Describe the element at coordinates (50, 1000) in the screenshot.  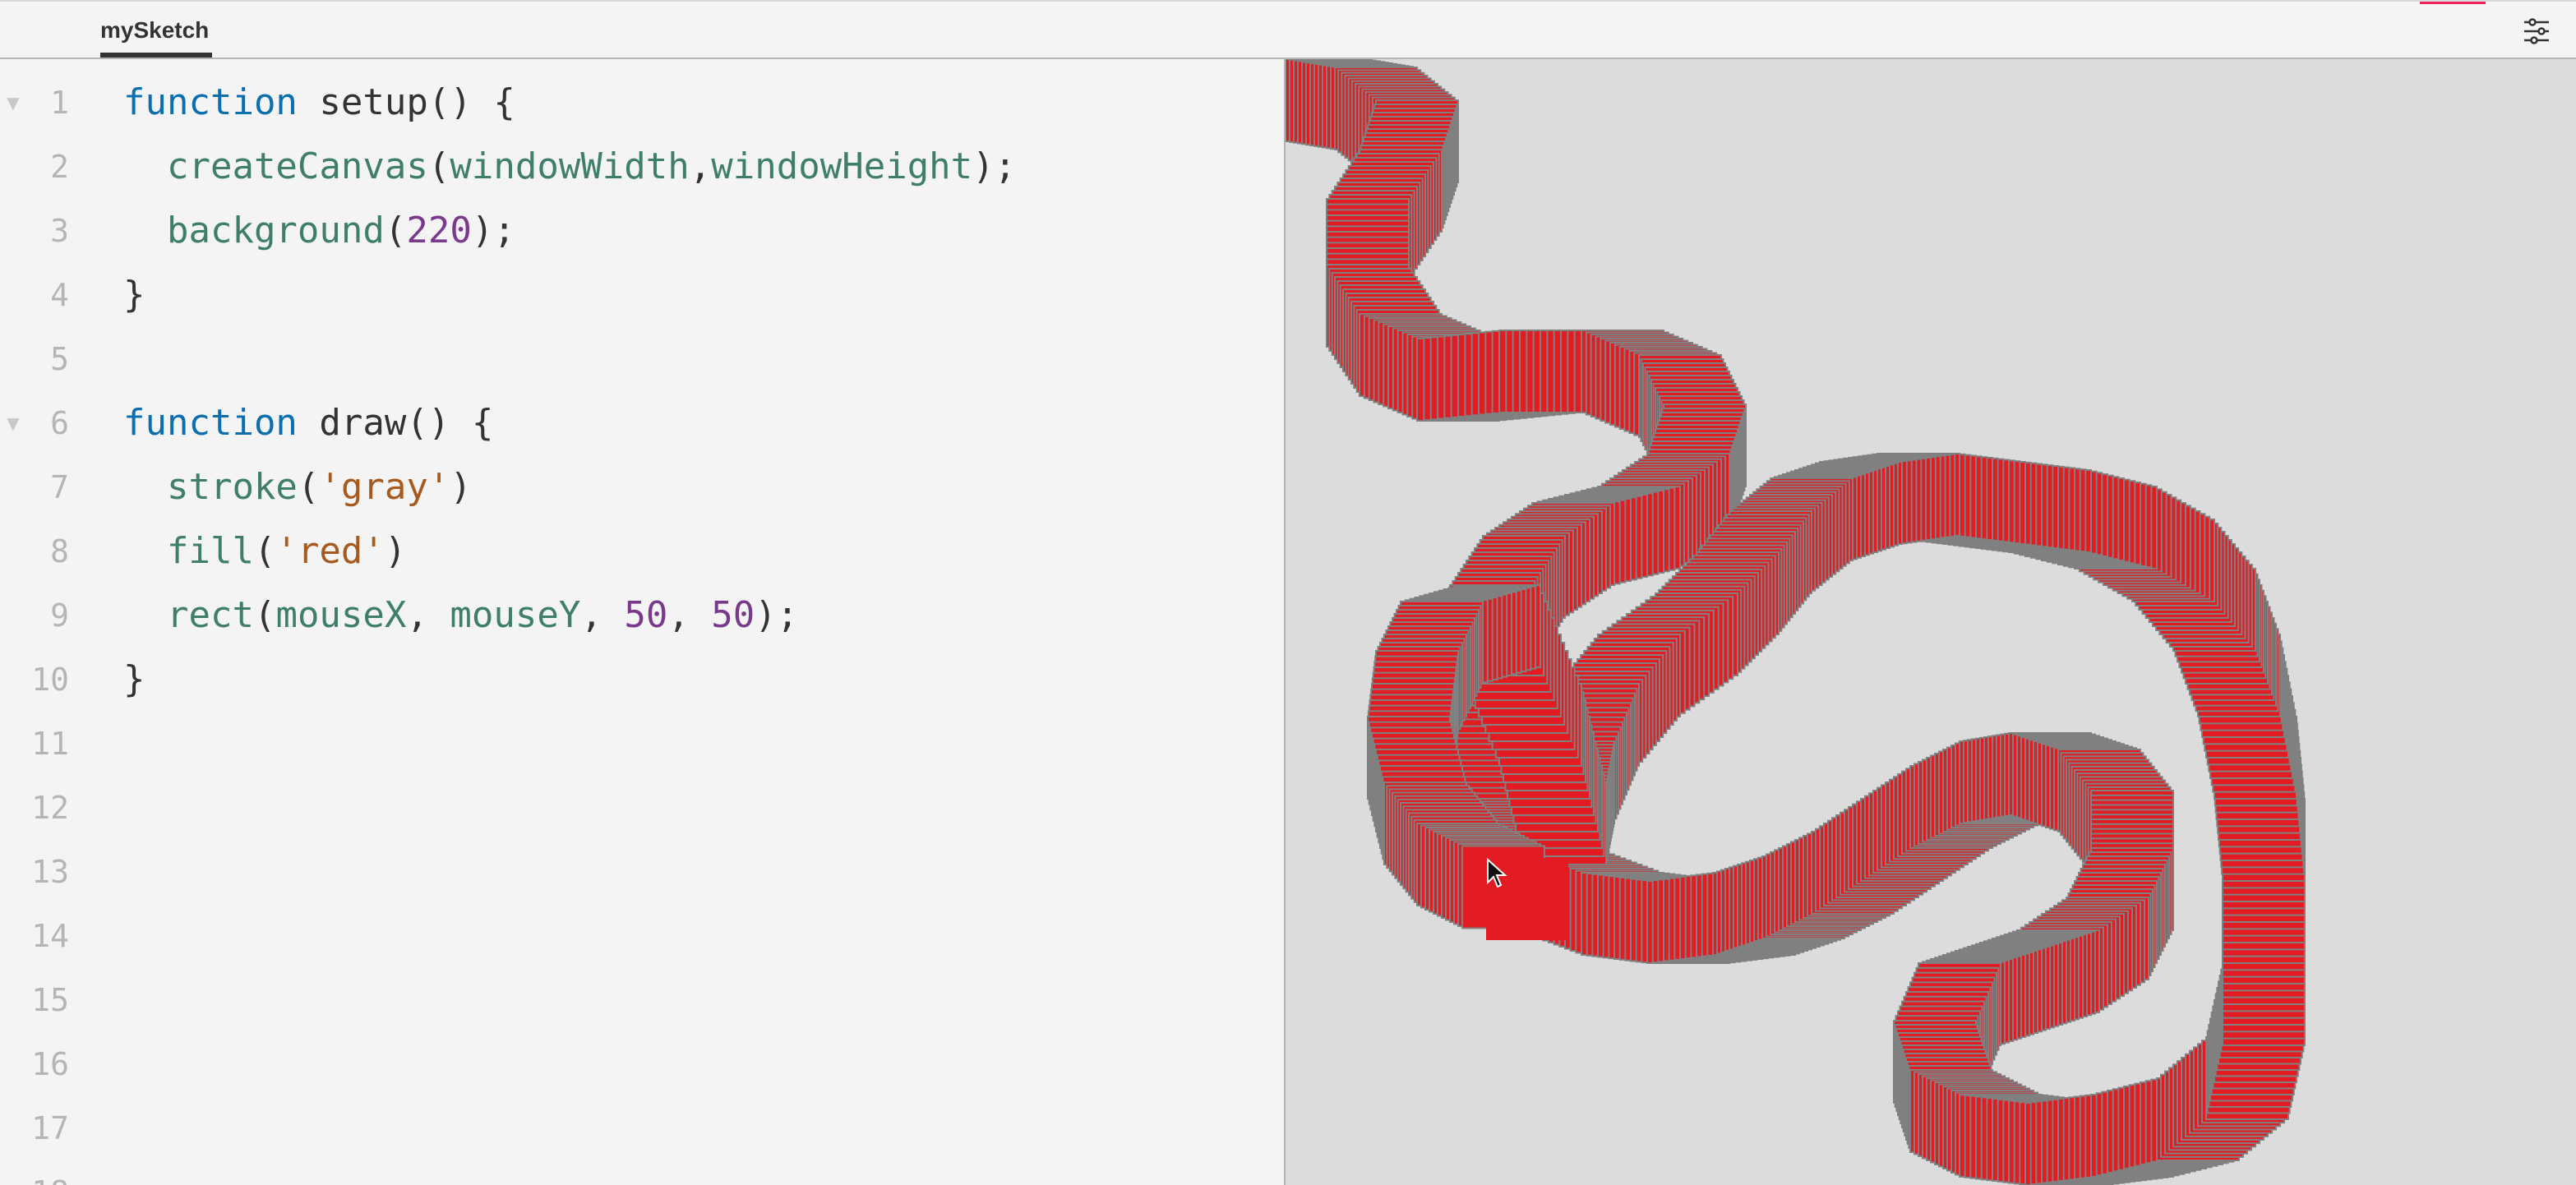
I see `line-number: 15` at that location.